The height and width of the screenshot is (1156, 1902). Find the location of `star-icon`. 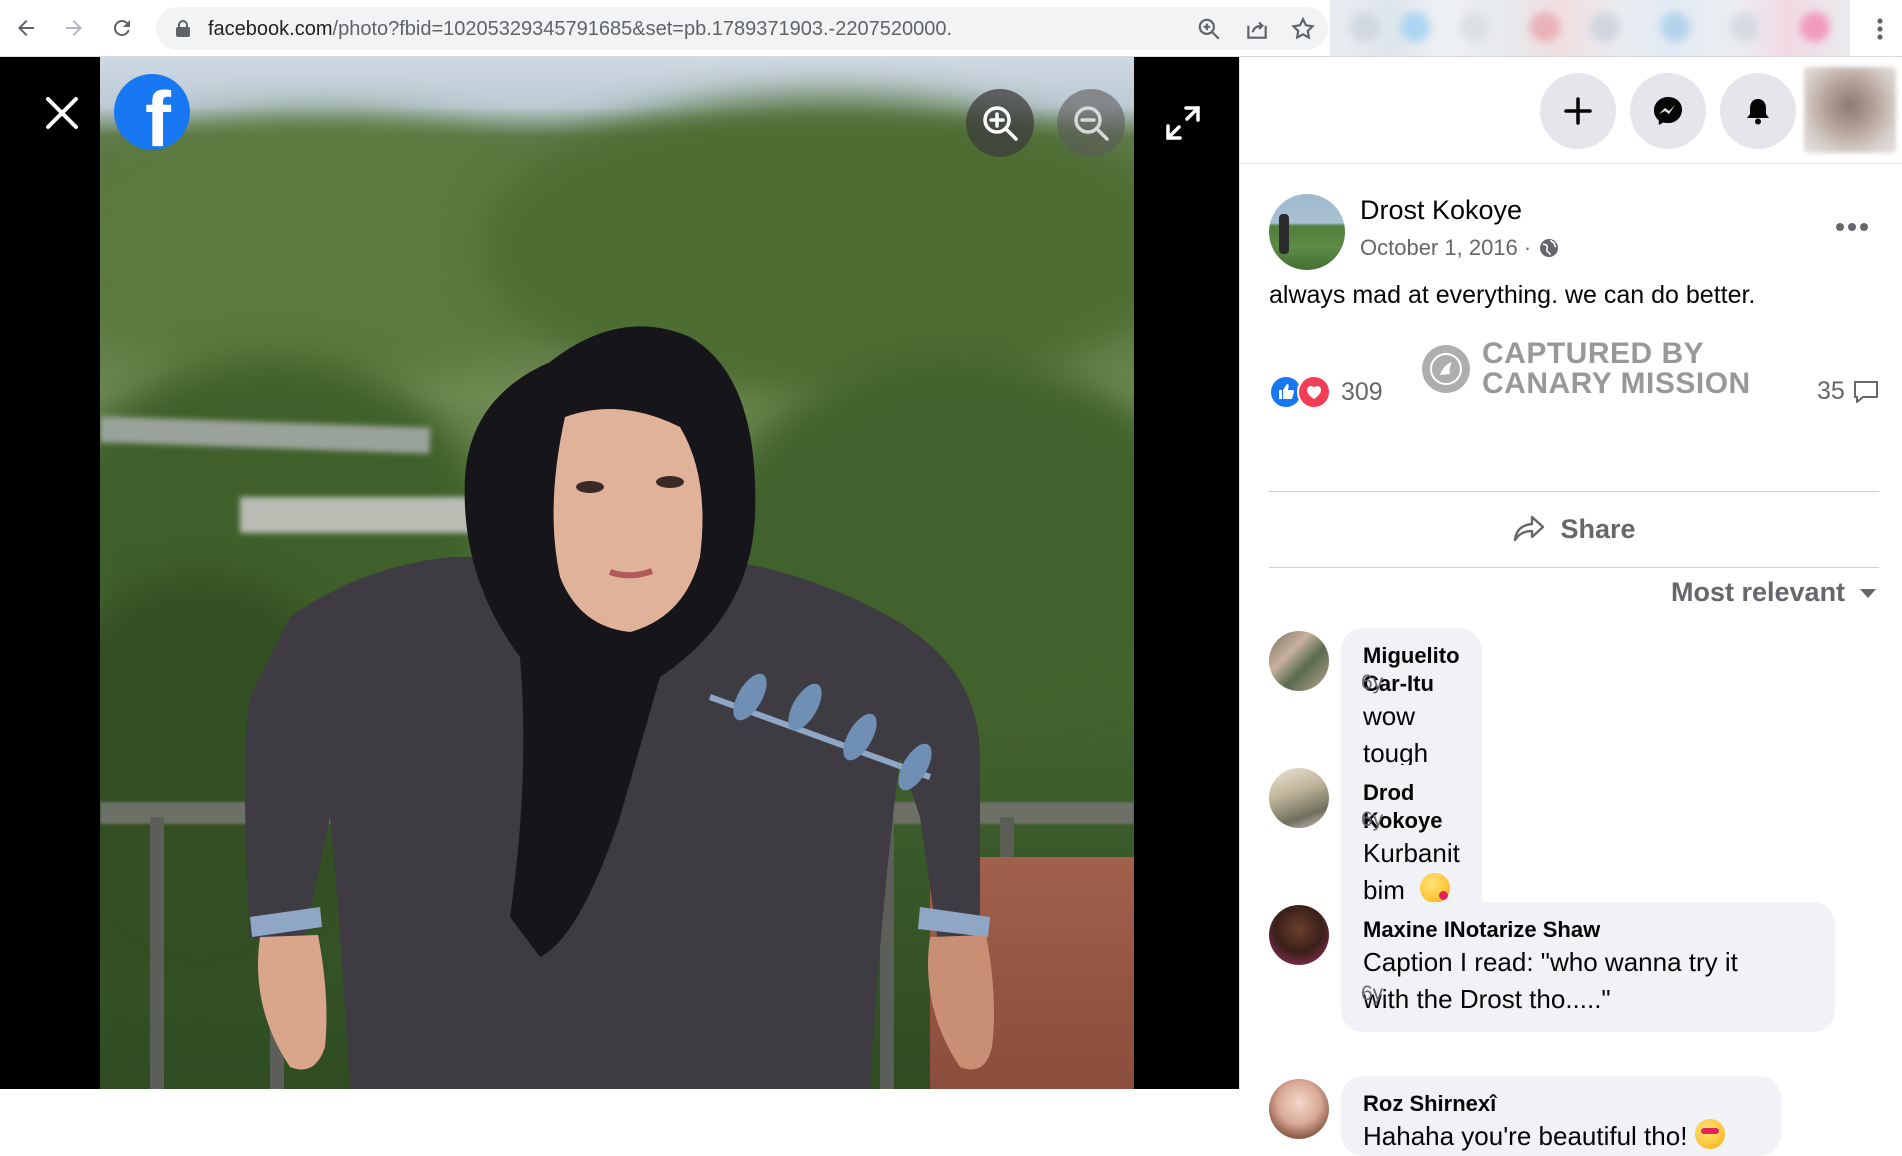

star-icon is located at coordinates (1303, 29).